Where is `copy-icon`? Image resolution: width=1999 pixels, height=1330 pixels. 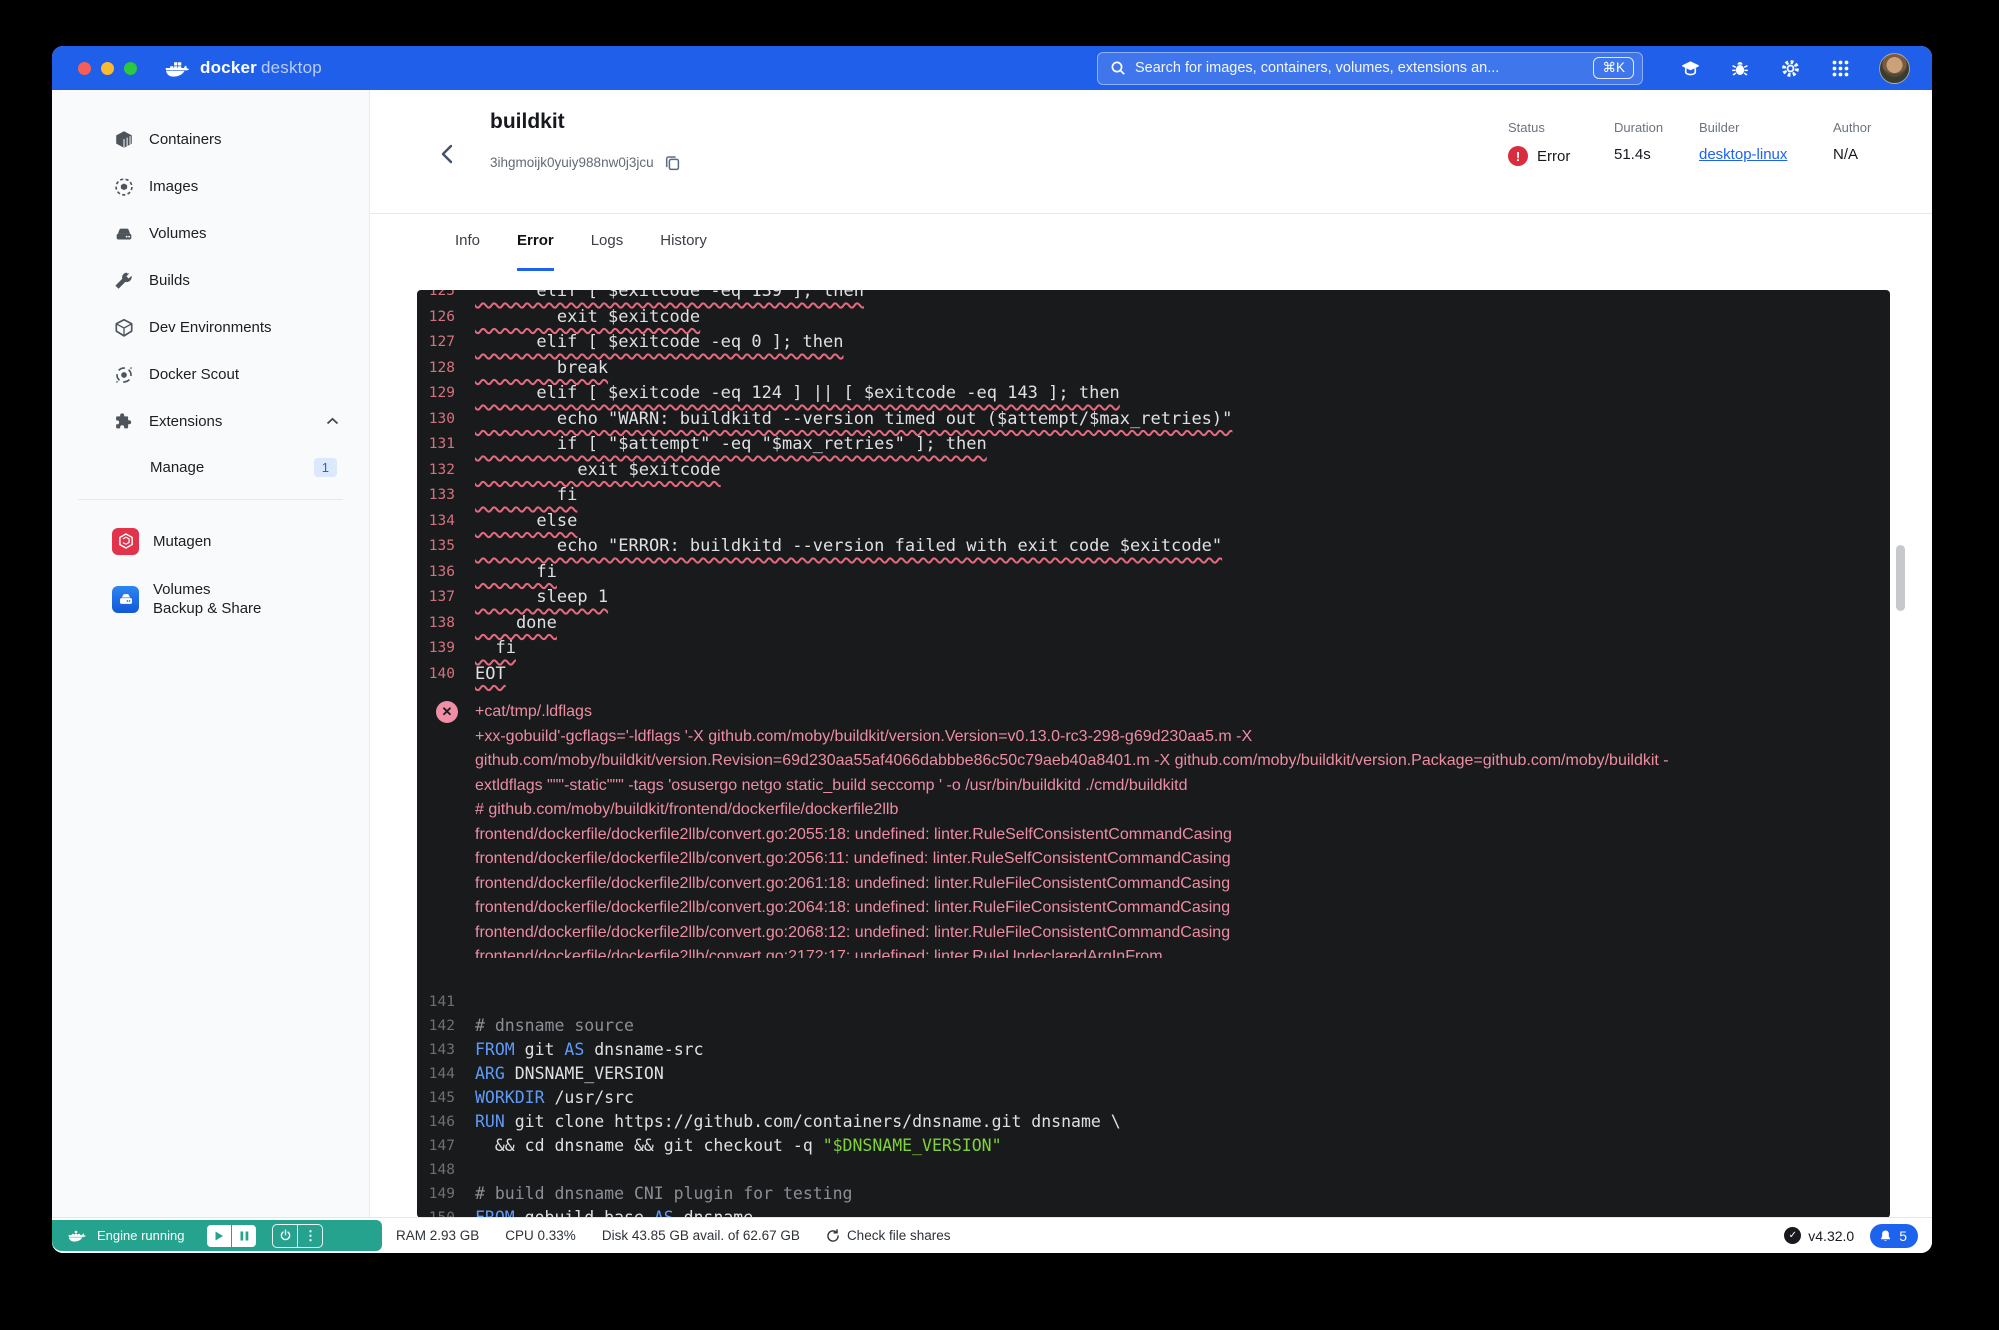
copy-icon is located at coordinates (672, 162).